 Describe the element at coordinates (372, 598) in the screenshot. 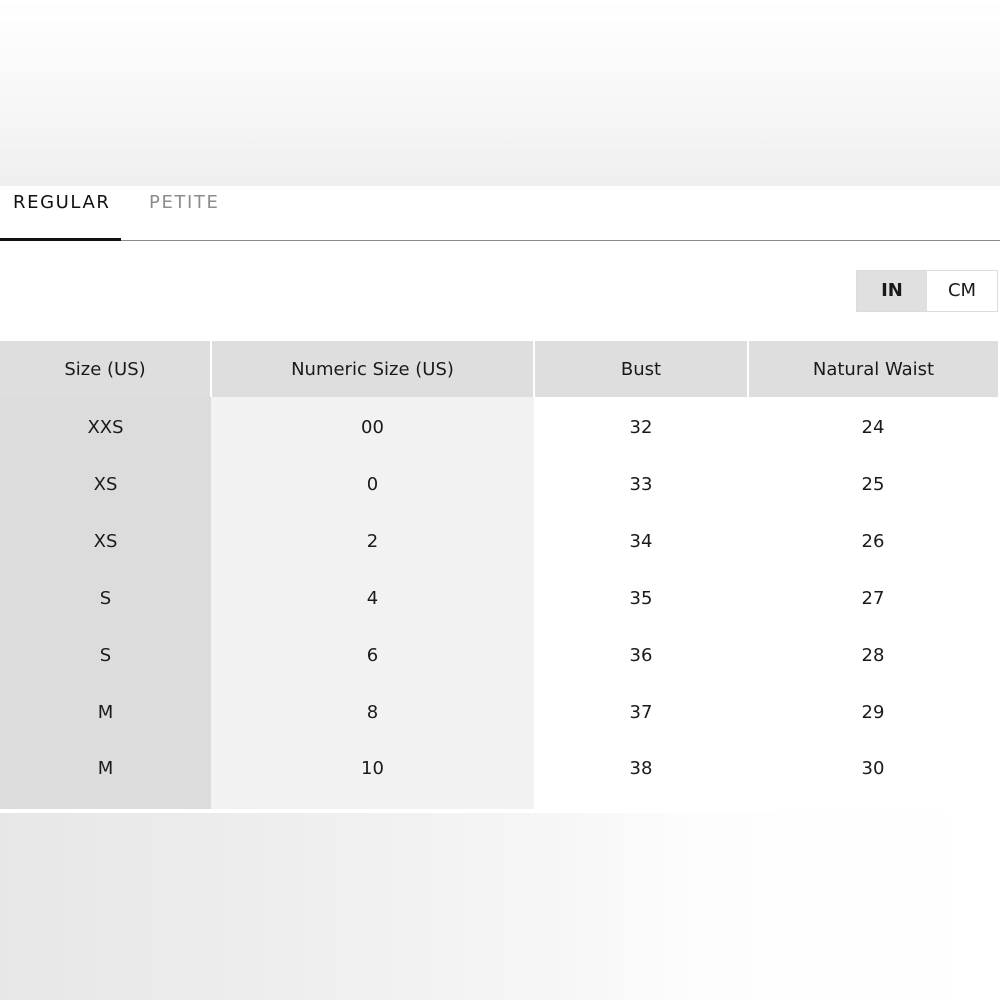

I see `cell-numeric-size: 4` at that location.